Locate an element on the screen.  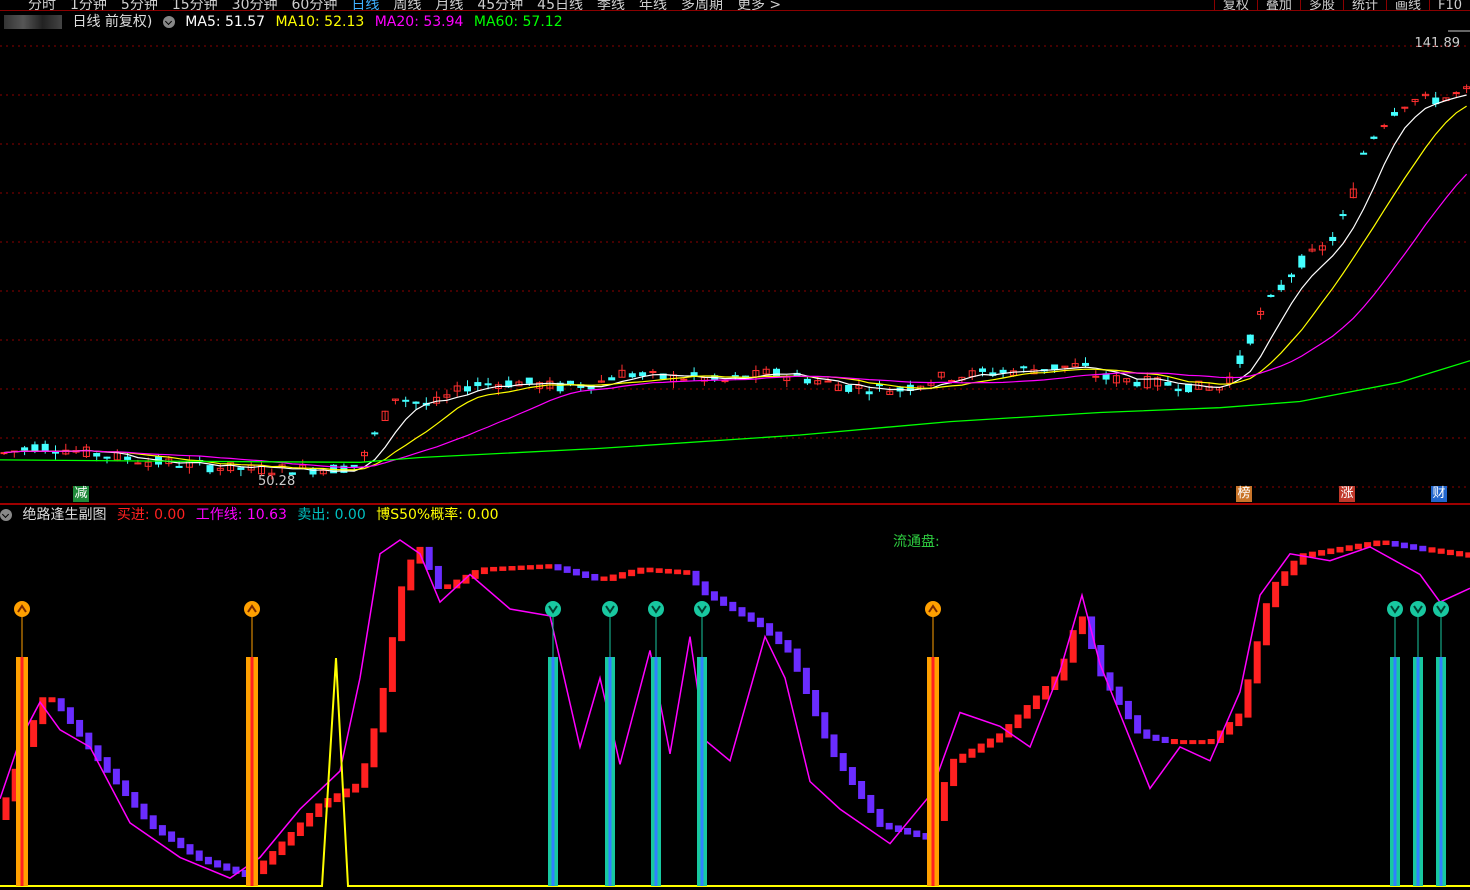
collapse-chevron-icon is located at coordinates (6, 515).